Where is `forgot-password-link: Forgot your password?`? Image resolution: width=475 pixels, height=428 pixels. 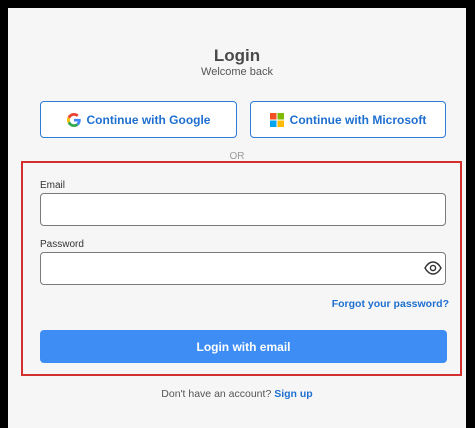 forgot-password-link: Forgot your password? is located at coordinates (390, 304).